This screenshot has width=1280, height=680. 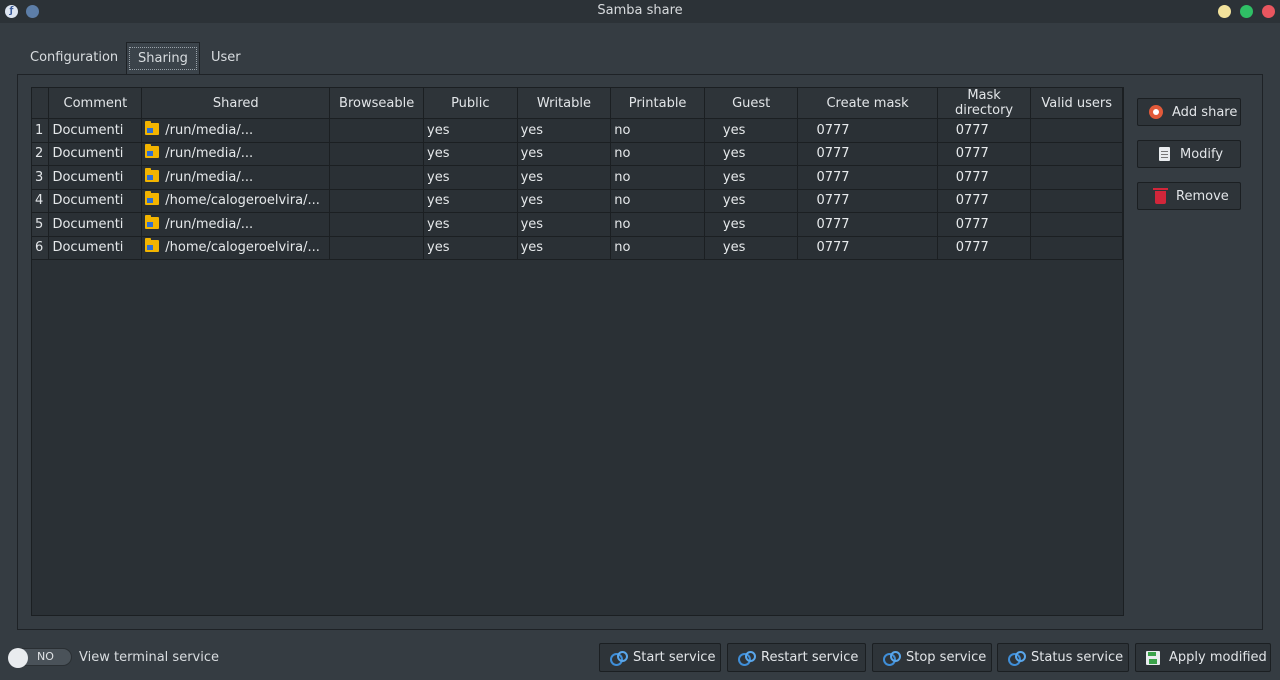 What do you see at coordinates (932, 657) in the screenshot?
I see `stop-service-button: Stop service` at bounding box center [932, 657].